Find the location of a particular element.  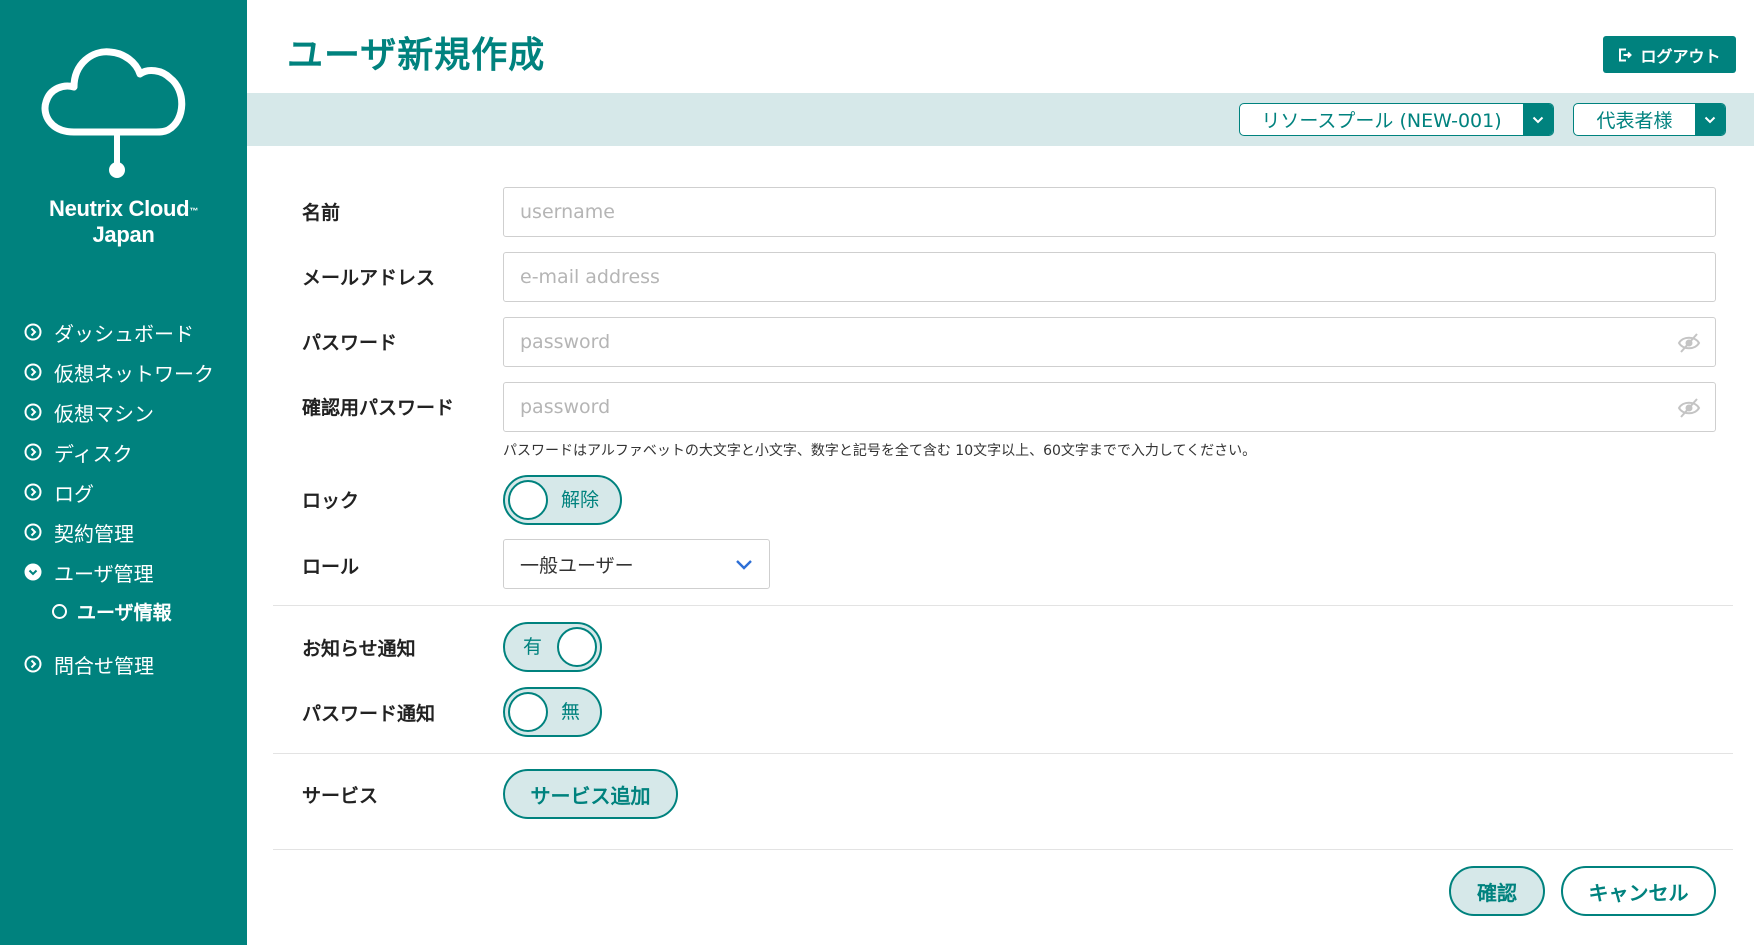

cancel-button: キャンセル is located at coordinates (1638, 891).